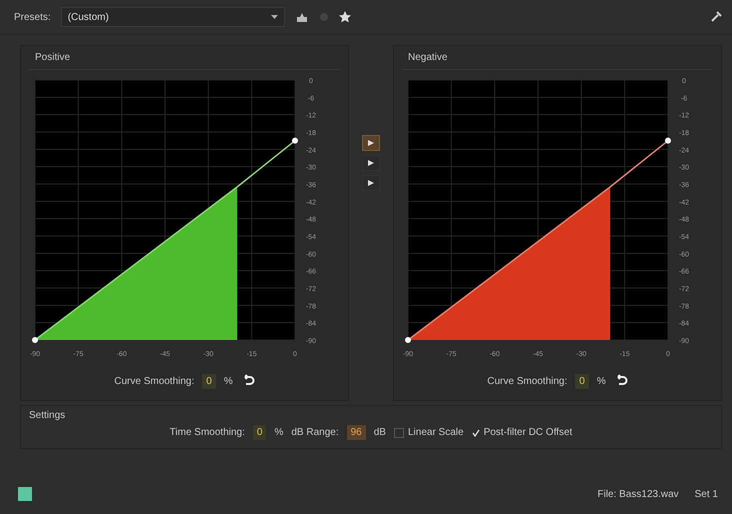 The height and width of the screenshot is (514, 732). Describe the element at coordinates (207, 432) in the screenshot. I see `field-label: Time Smoothing:` at that location.